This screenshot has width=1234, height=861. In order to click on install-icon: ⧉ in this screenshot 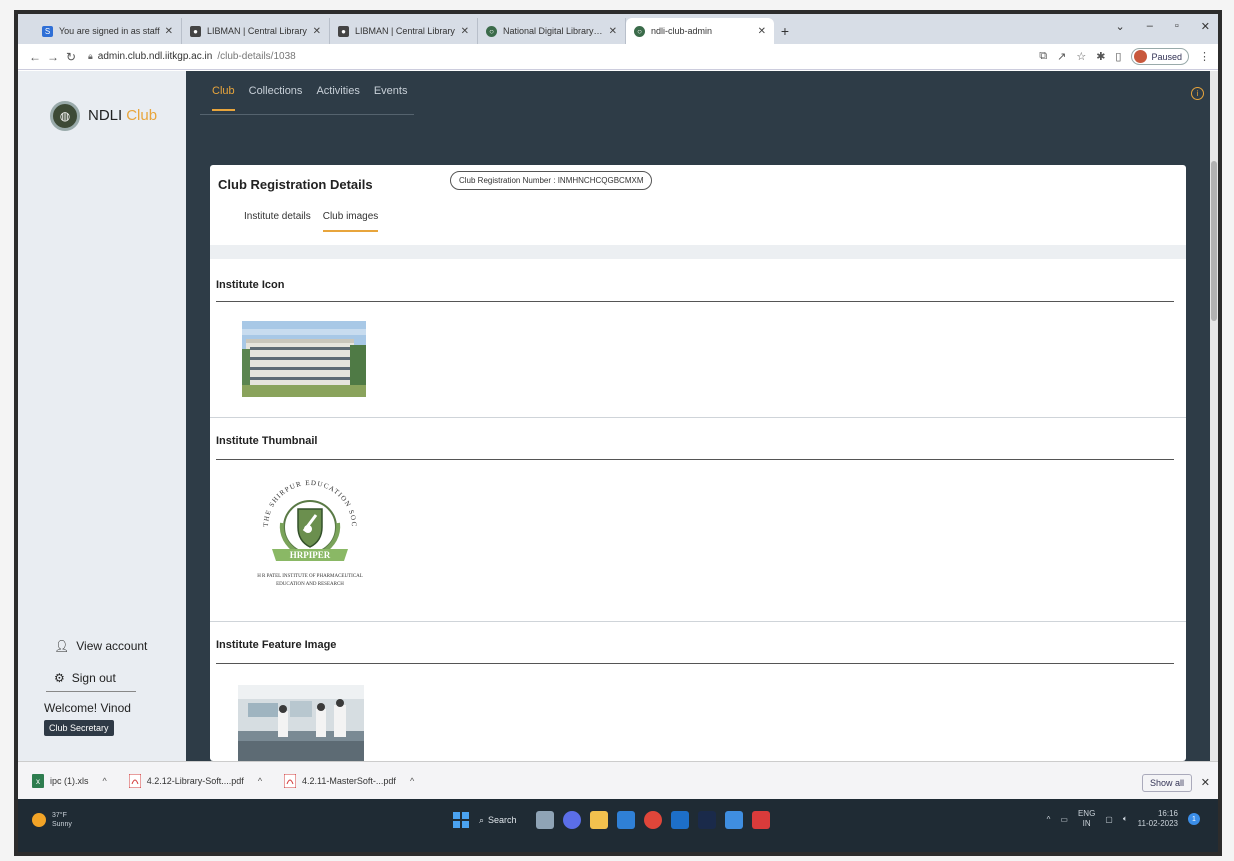, I will do `click(1043, 56)`.